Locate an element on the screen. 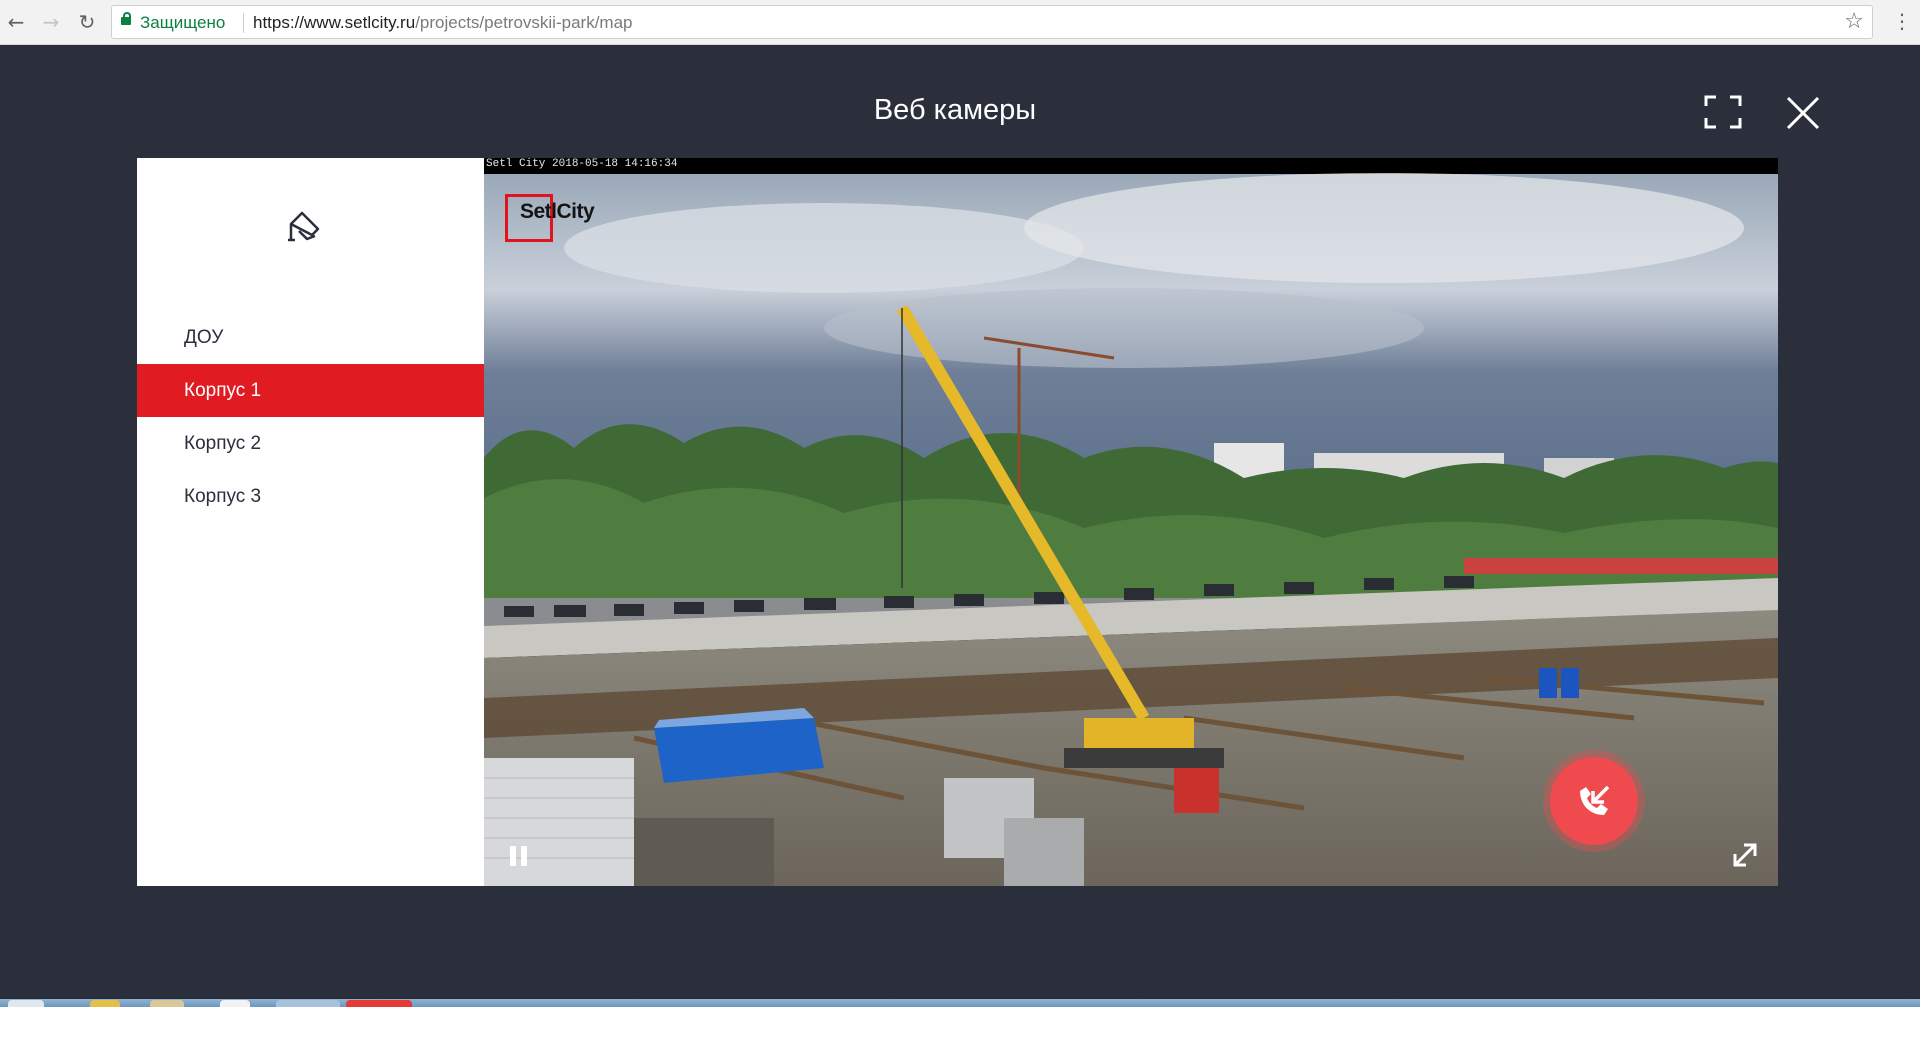 The height and width of the screenshot is (1041, 1920). phone-callback-icon is located at coordinates (1595, 800).